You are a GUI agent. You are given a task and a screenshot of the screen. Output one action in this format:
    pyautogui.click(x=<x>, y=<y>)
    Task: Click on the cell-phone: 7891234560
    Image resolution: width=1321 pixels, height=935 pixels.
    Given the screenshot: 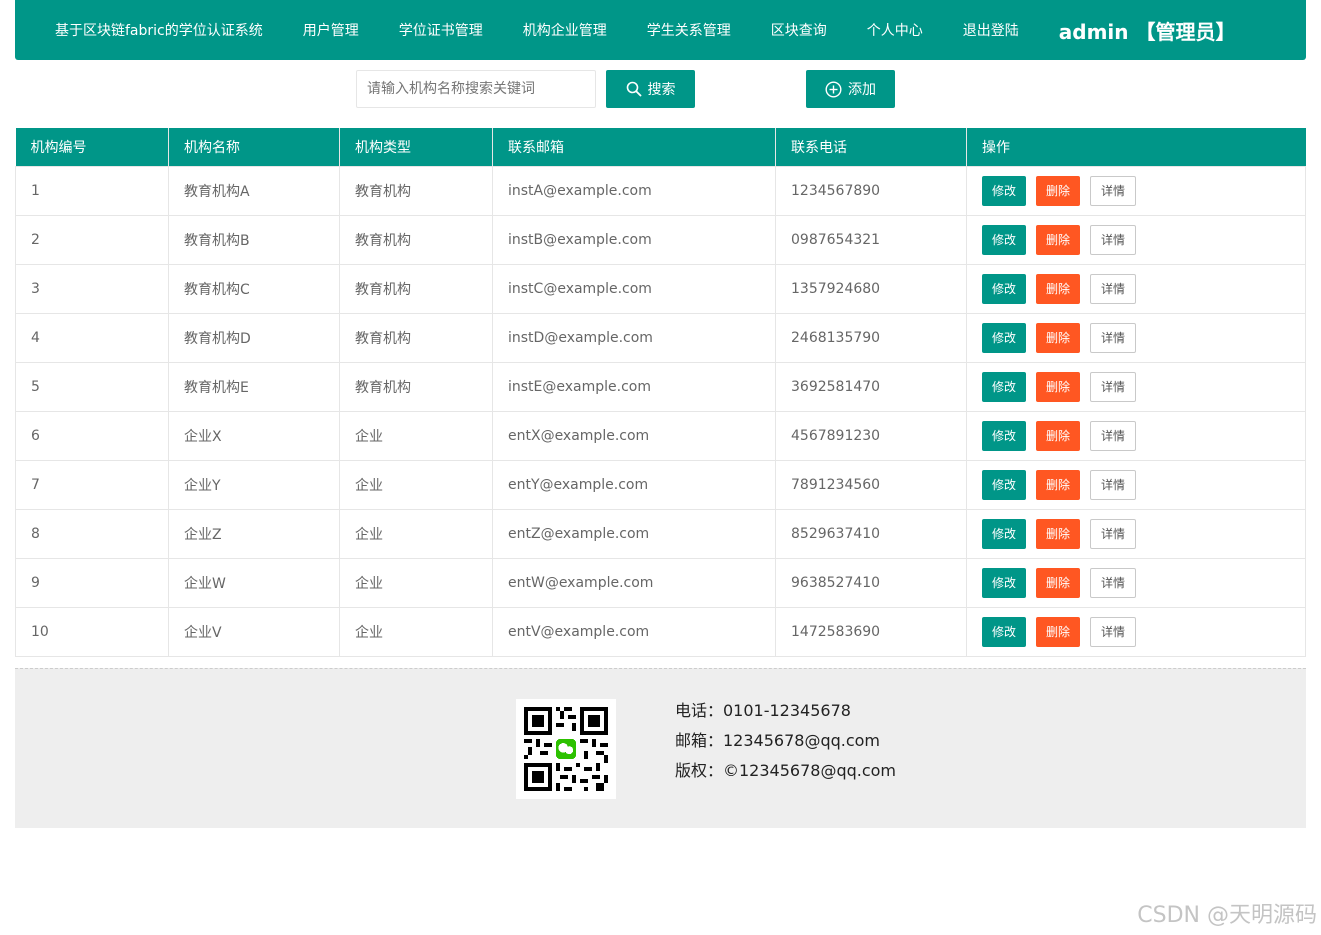 What is the action you would take?
    pyautogui.click(x=871, y=484)
    